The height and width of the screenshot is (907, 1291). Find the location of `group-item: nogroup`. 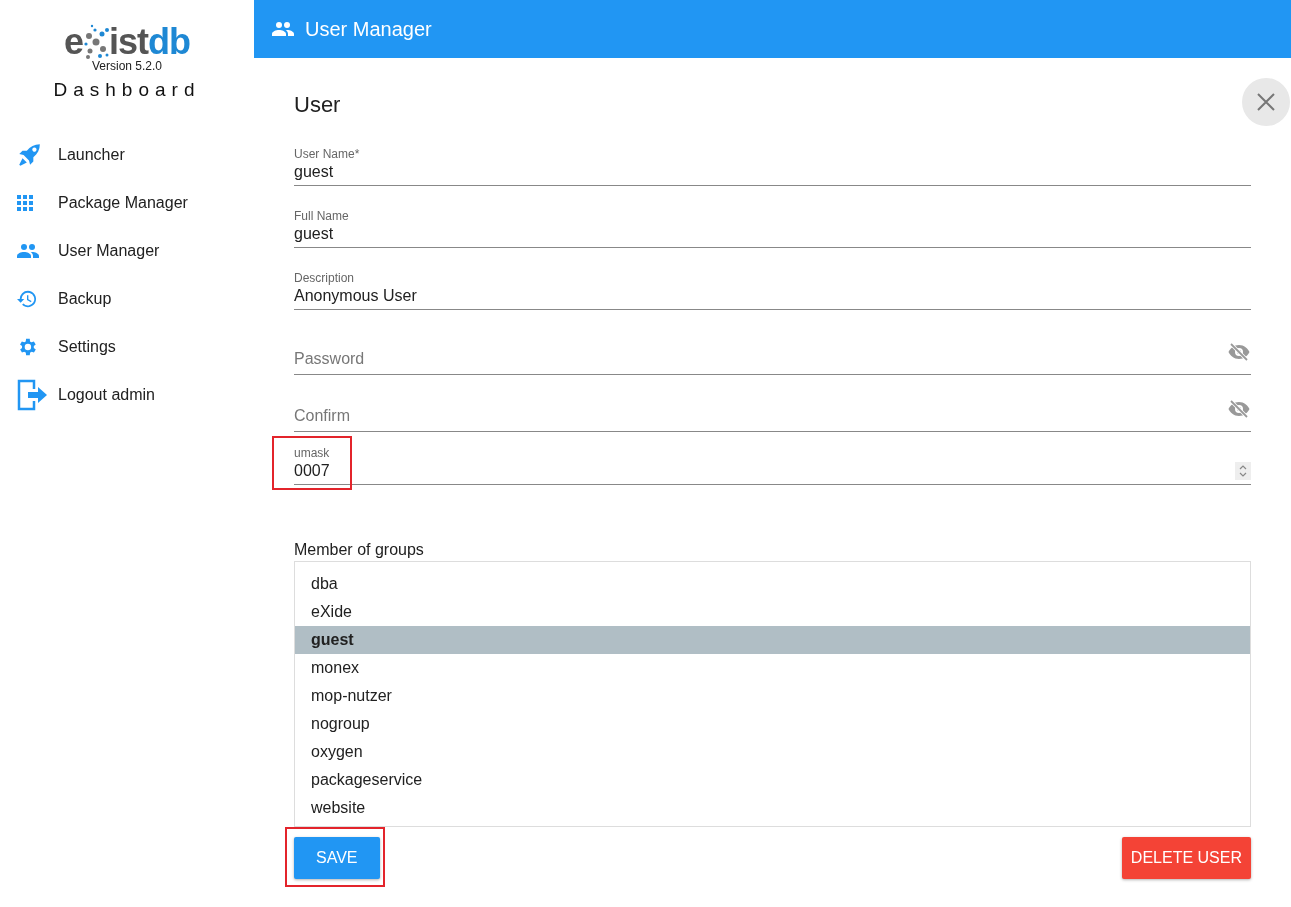

group-item: nogroup is located at coordinates (772, 724).